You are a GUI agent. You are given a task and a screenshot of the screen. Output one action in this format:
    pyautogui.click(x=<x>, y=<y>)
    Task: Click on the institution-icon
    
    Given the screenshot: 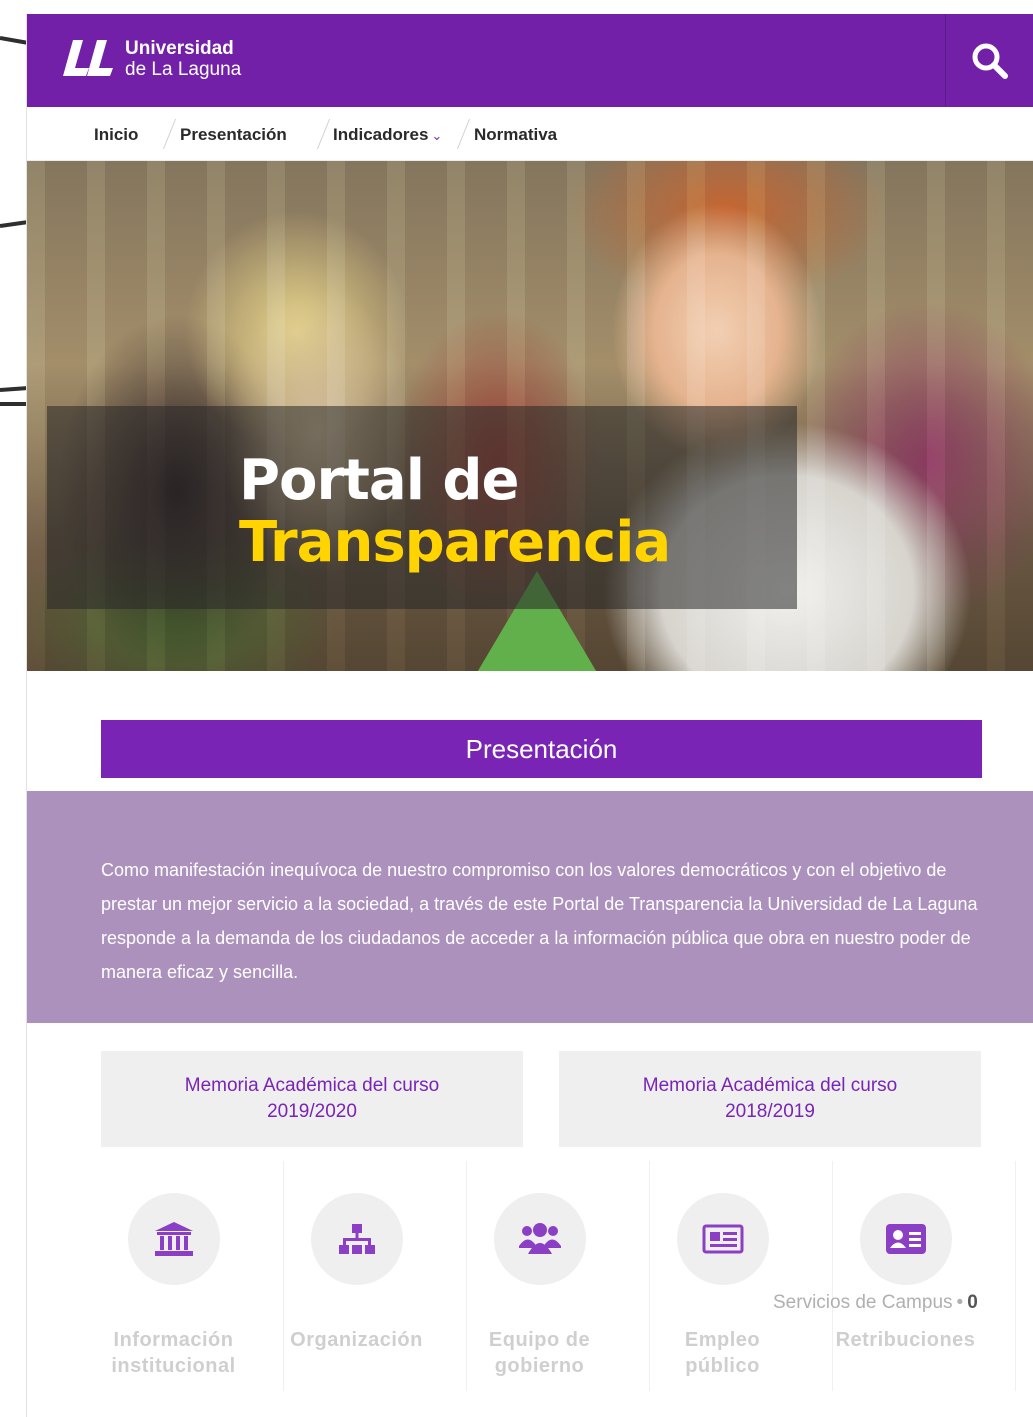 What is the action you would take?
    pyautogui.click(x=174, y=1239)
    